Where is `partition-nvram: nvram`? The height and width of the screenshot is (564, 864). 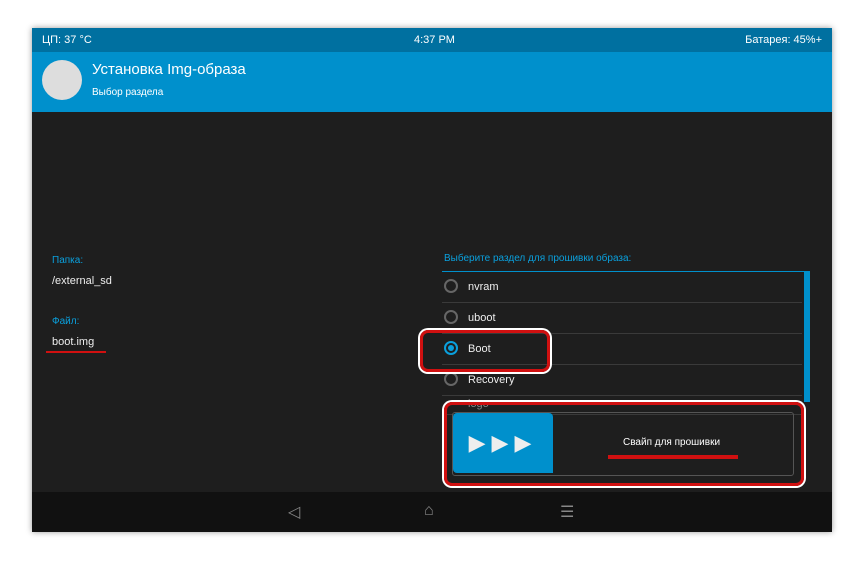 partition-nvram: nvram is located at coordinates (622, 287).